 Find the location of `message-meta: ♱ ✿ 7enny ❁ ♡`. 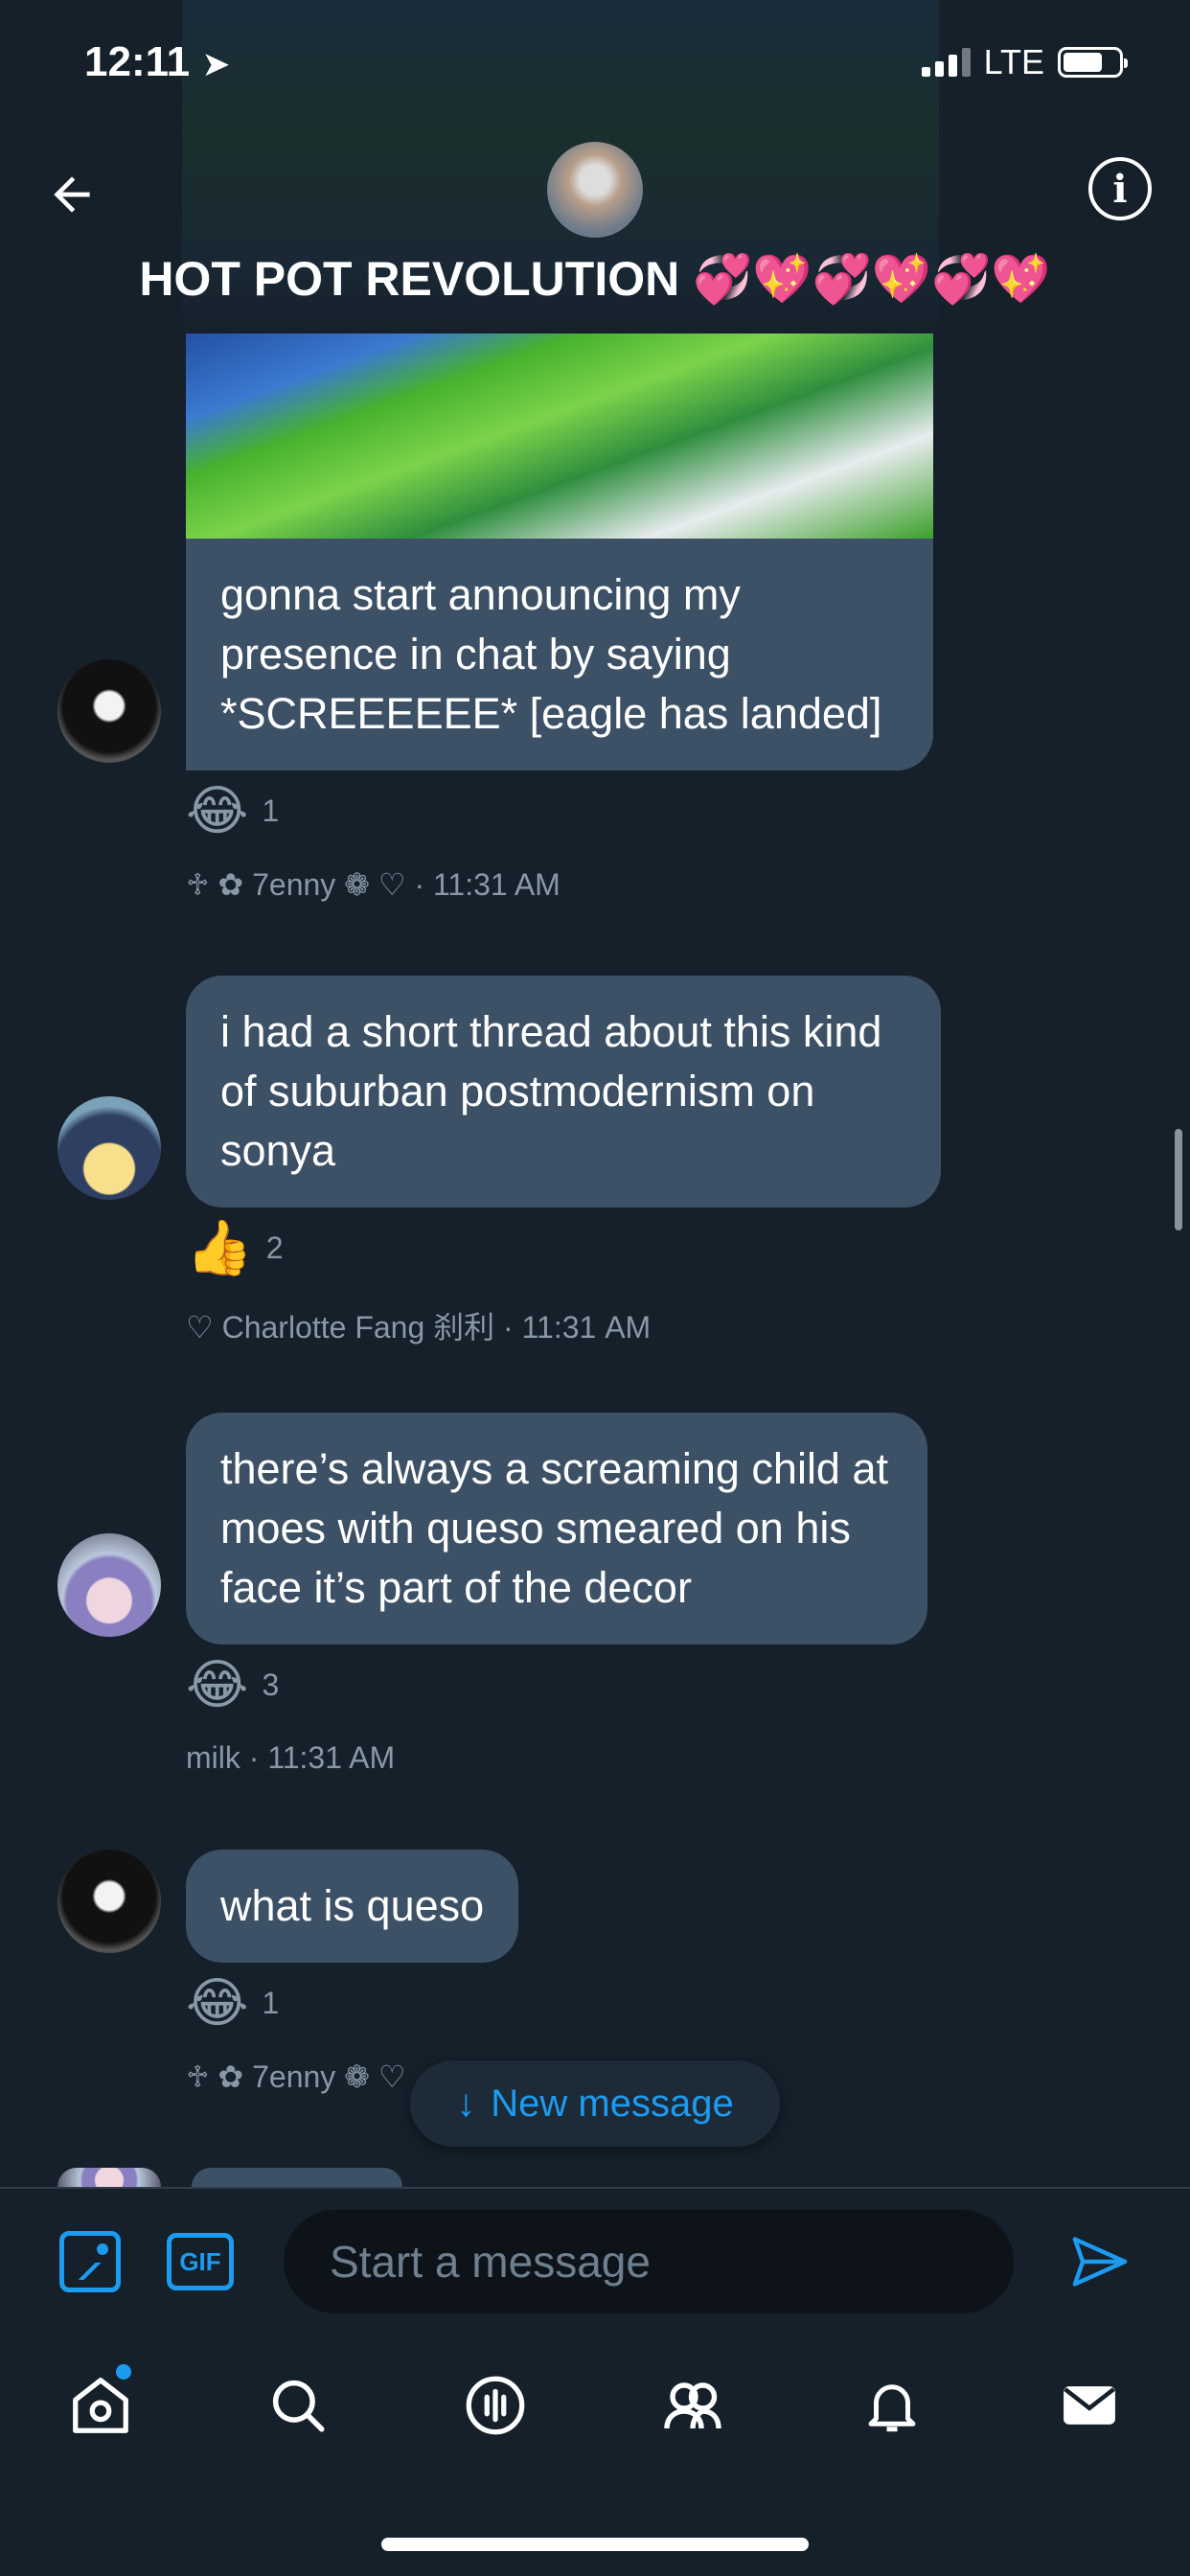

message-meta: ♱ ✿ 7enny ❁ ♡ is located at coordinates (296, 2076).